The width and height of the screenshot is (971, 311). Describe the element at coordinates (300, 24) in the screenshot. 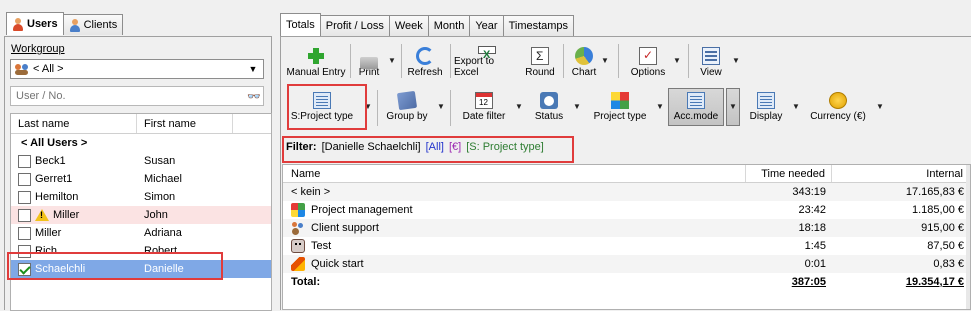

I see `tab-totals: Totals` at that location.